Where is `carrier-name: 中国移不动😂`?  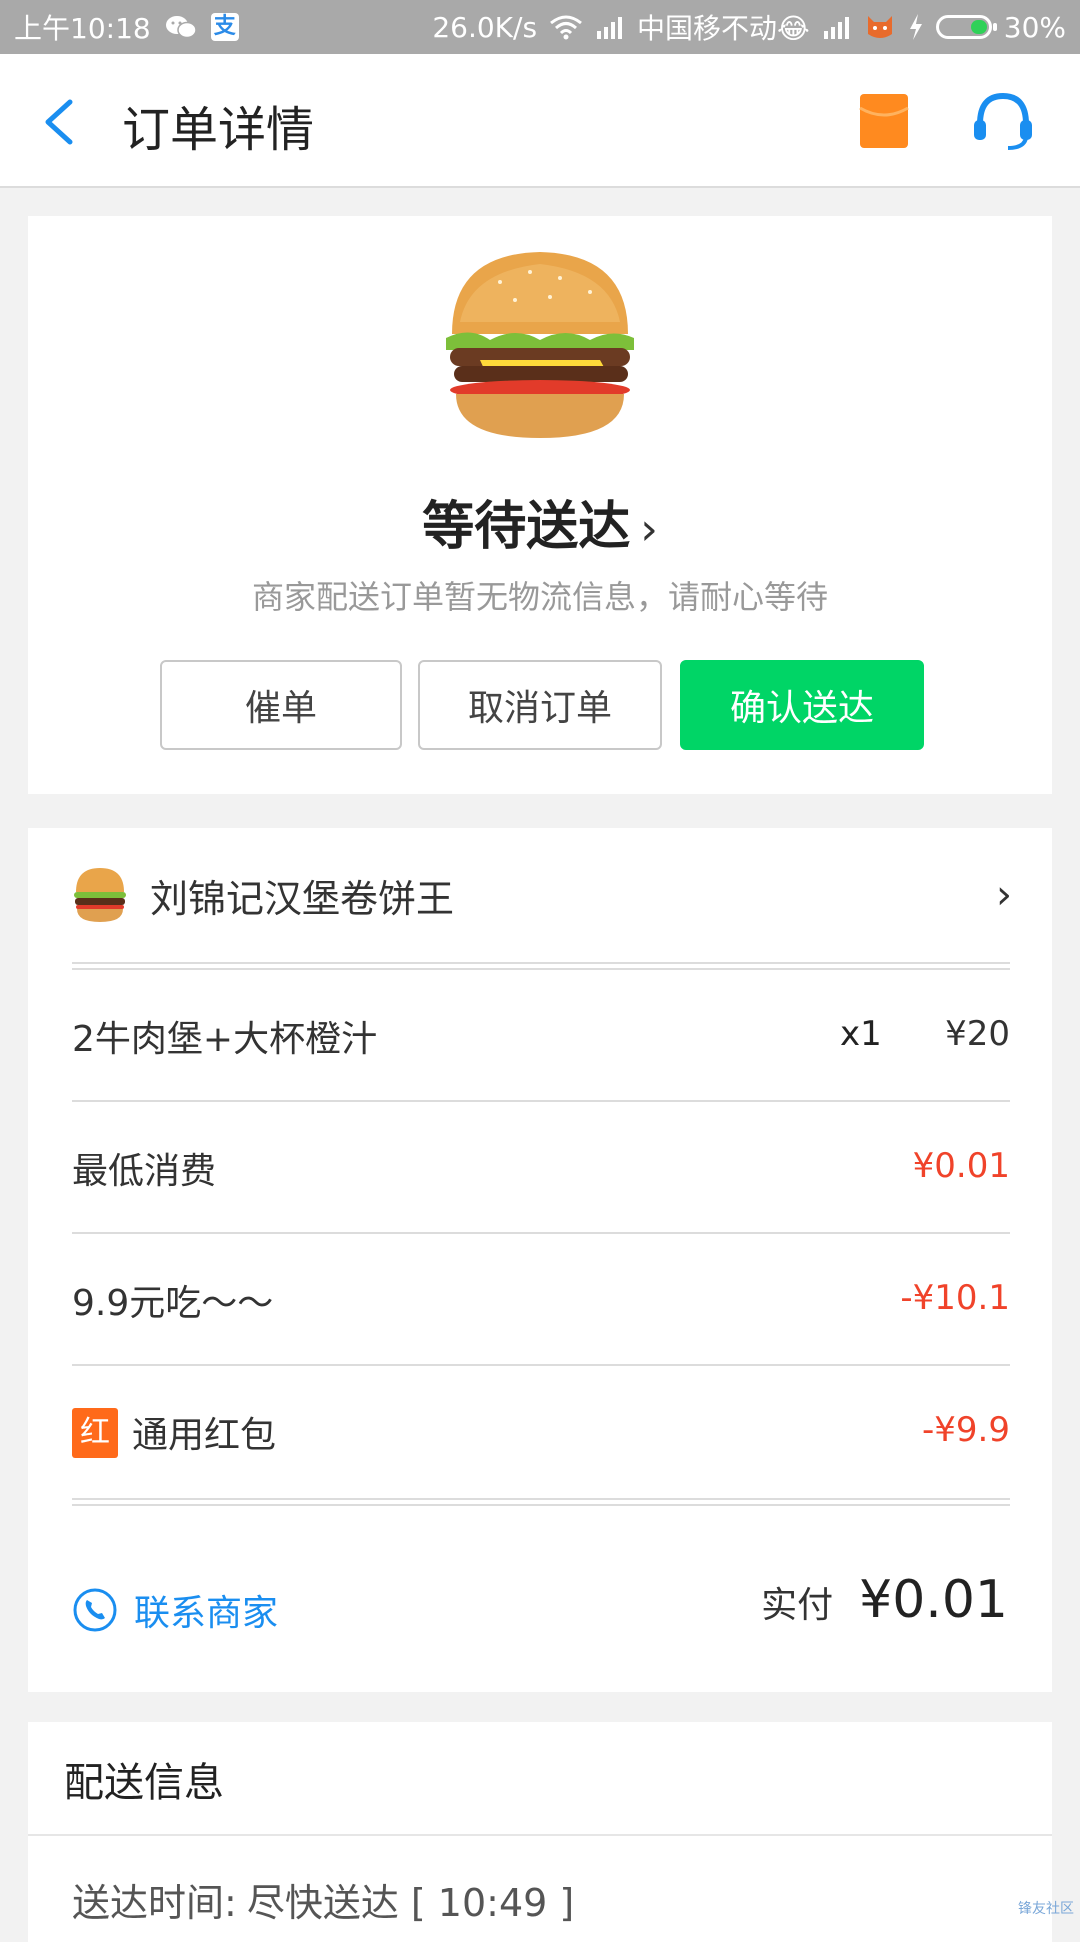 carrier-name: 中国移不动😂 is located at coordinates (723, 28).